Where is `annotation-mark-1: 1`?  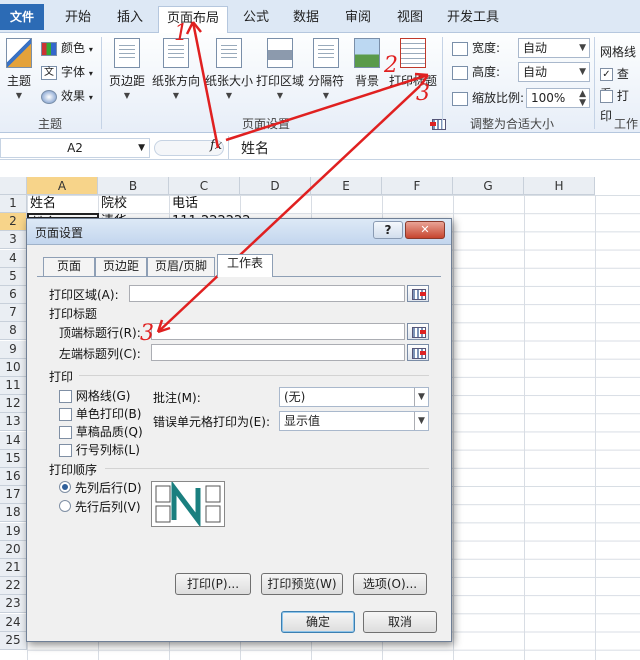
annotation-mark-1: 1 is located at coordinates (181, 33).